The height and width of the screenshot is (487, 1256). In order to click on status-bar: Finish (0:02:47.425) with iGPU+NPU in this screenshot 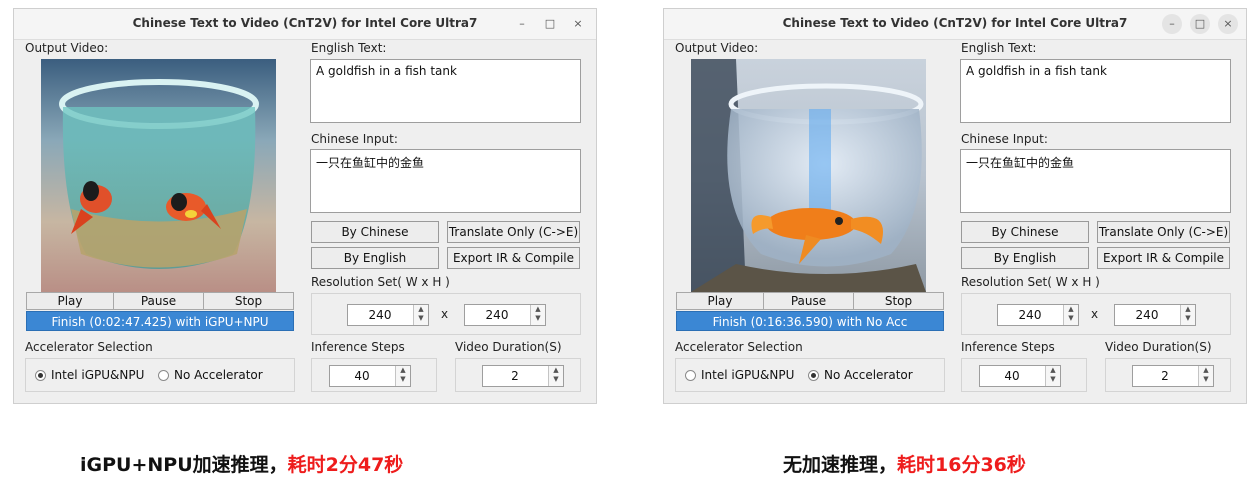, I will do `click(160, 321)`.